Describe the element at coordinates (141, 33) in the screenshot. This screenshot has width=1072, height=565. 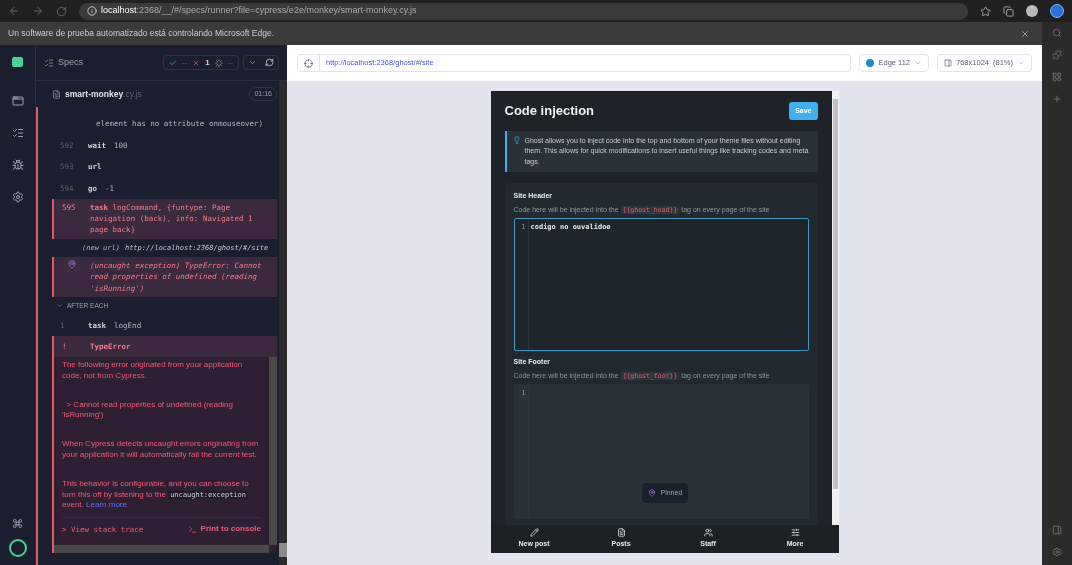
I see `infobar-text: Un software de prueba automatizado está controlando Microsoft Edge.` at that location.